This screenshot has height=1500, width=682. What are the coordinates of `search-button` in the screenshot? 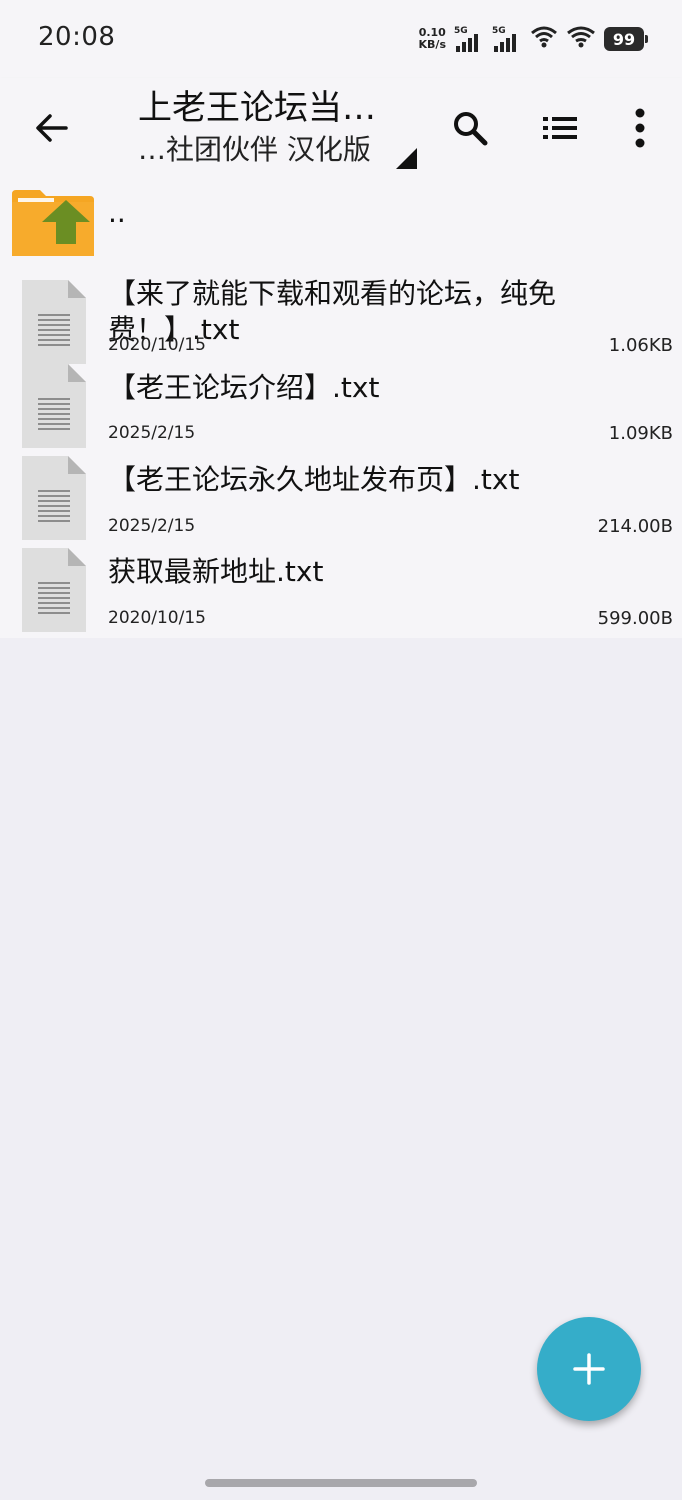 It's located at (470, 128).